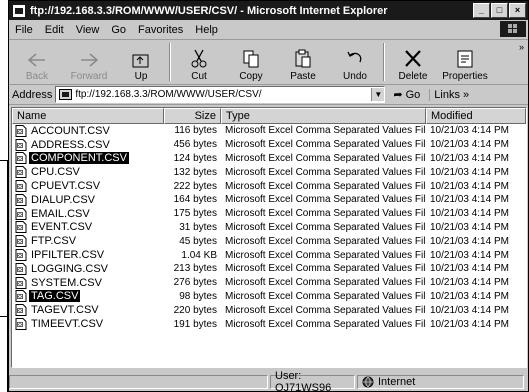  Describe the element at coordinates (303, 58) in the screenshot. I see `paste-icon` at that location.